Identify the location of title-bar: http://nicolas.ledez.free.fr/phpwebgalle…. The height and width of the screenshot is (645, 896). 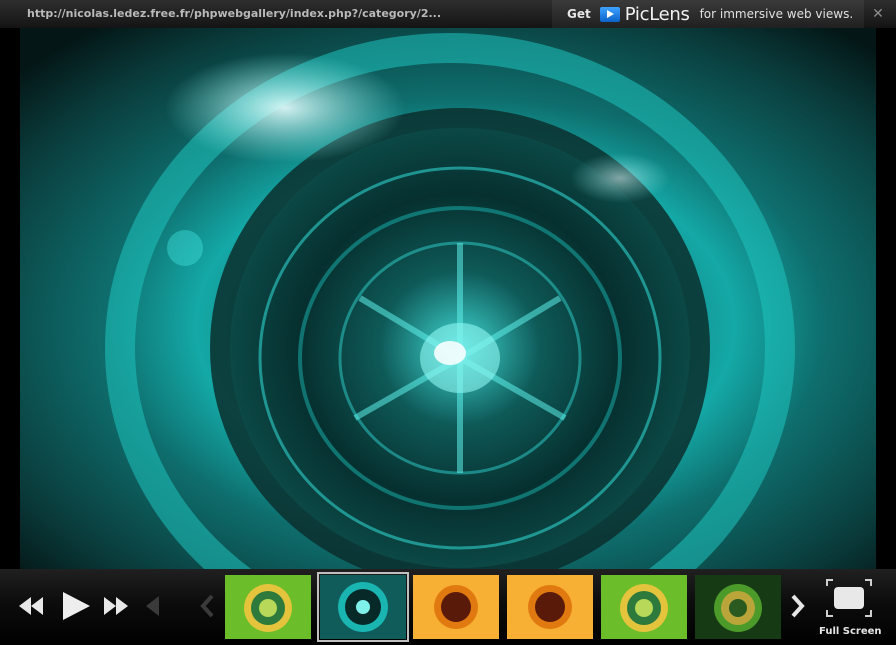
(448, 14).